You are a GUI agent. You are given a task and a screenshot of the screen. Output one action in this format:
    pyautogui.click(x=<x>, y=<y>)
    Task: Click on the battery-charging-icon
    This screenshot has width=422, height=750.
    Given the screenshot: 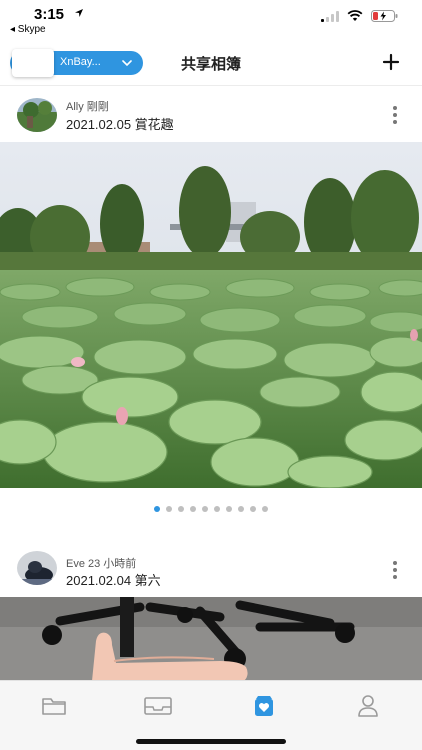 What is the action you would take?
    pyautogui.click(x=384, y=16)
    